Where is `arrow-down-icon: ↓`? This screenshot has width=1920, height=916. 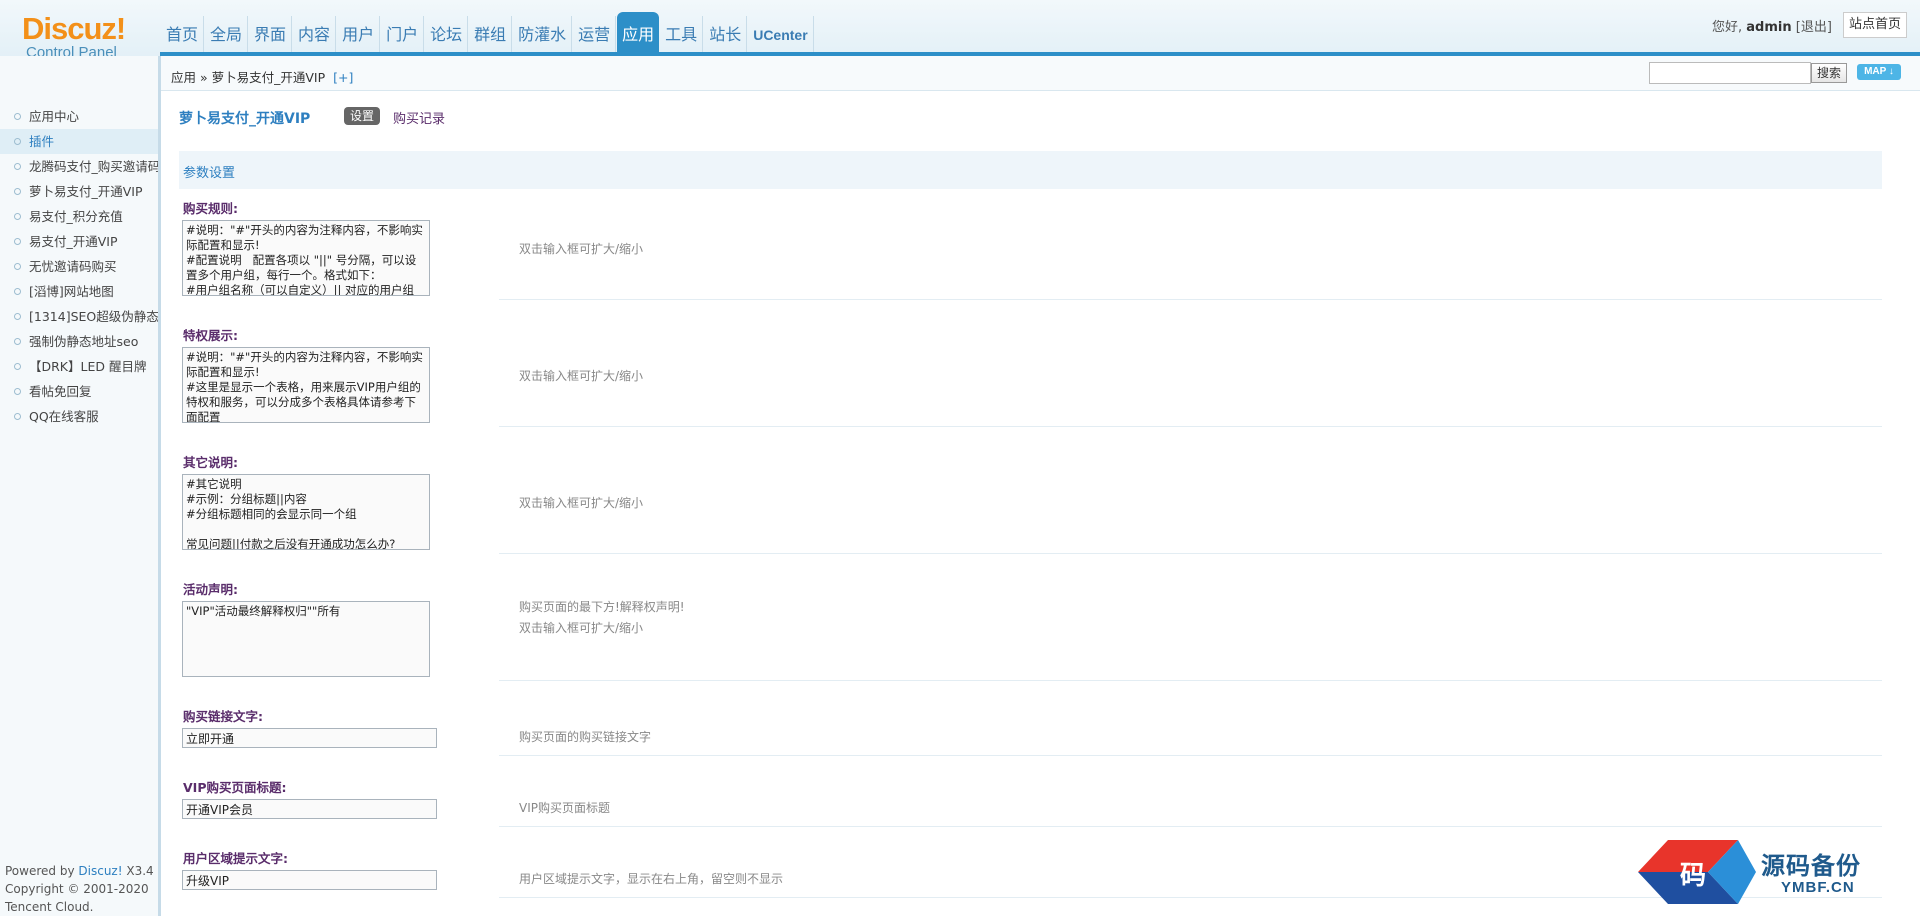
arrow-down-icon: ↓ is located at coordinates (1891, 71).